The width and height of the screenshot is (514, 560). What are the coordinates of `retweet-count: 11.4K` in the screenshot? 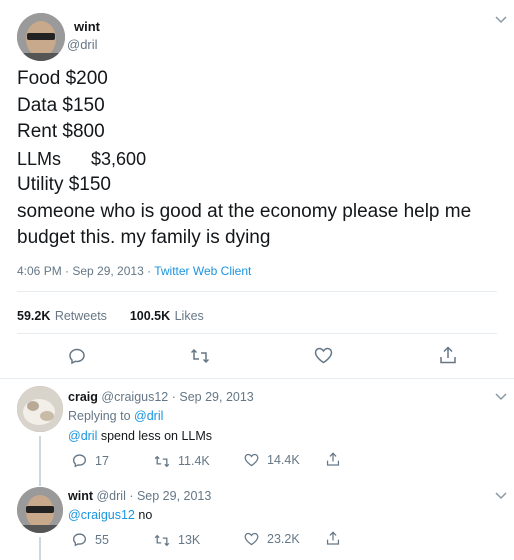 It's located at (194, 461).